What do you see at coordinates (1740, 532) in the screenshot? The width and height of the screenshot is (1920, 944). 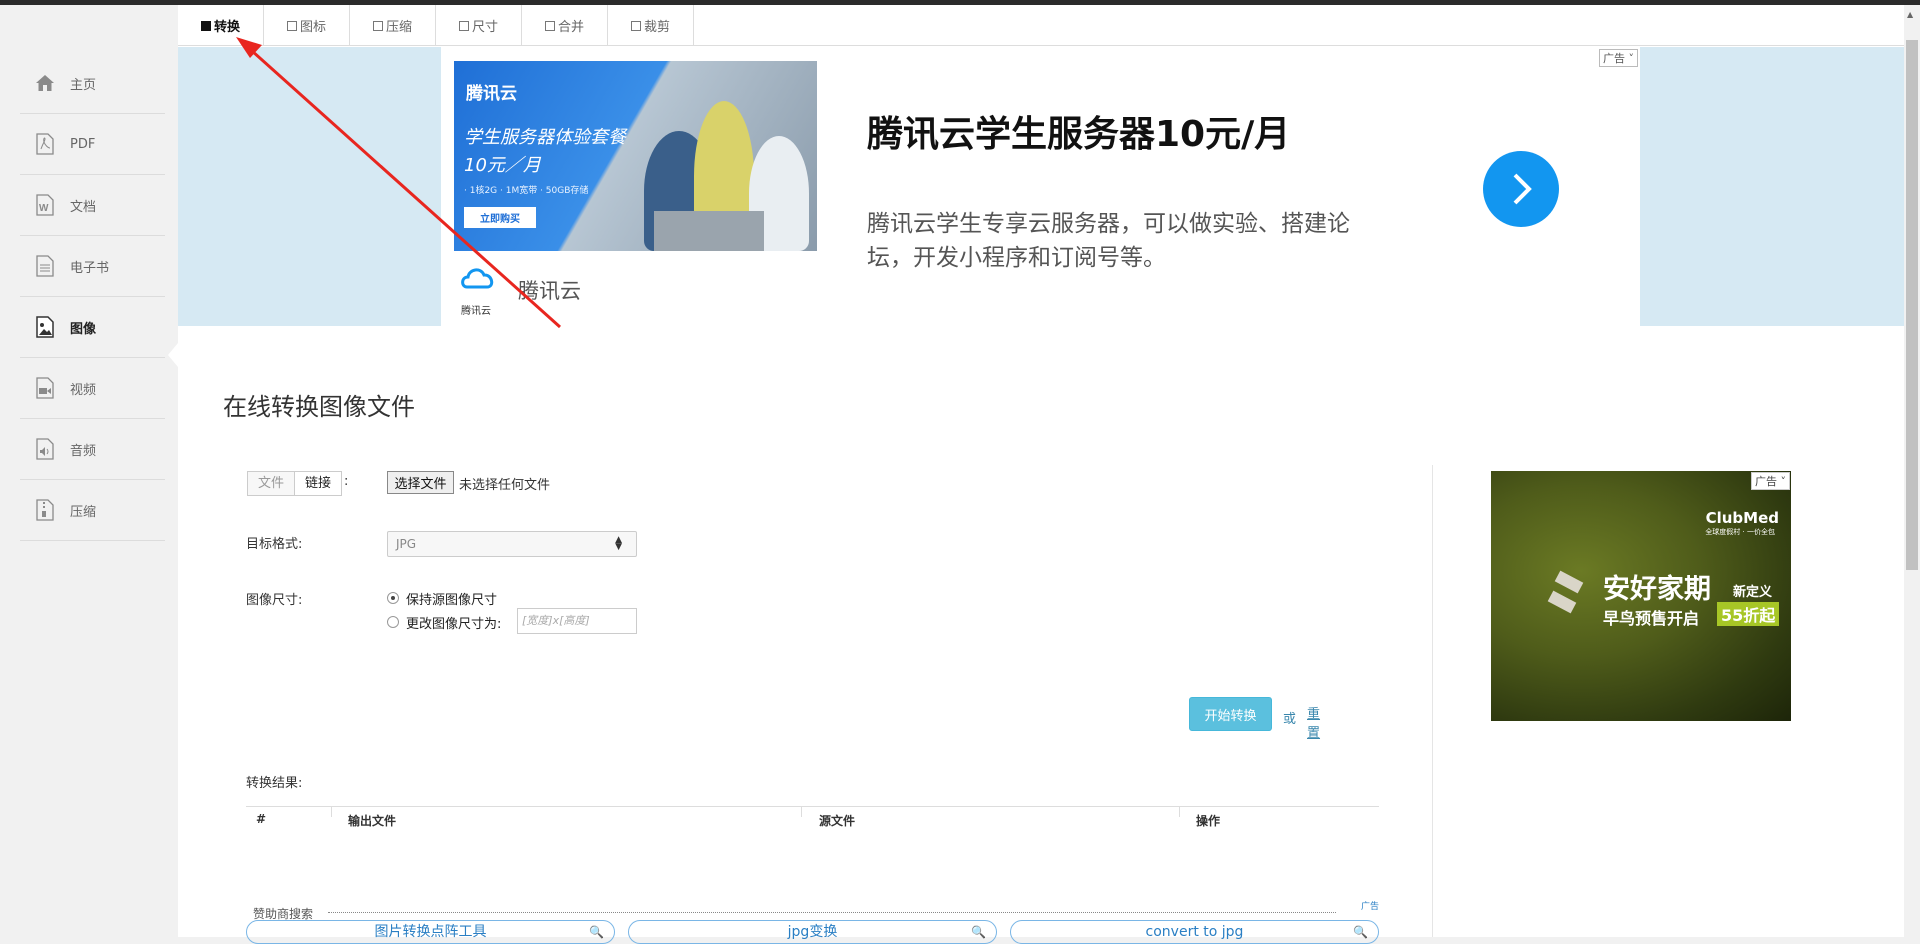 I see `ad-brand-sub: 全球度假村 · 一价全包` at bounding box center [1740, 532].